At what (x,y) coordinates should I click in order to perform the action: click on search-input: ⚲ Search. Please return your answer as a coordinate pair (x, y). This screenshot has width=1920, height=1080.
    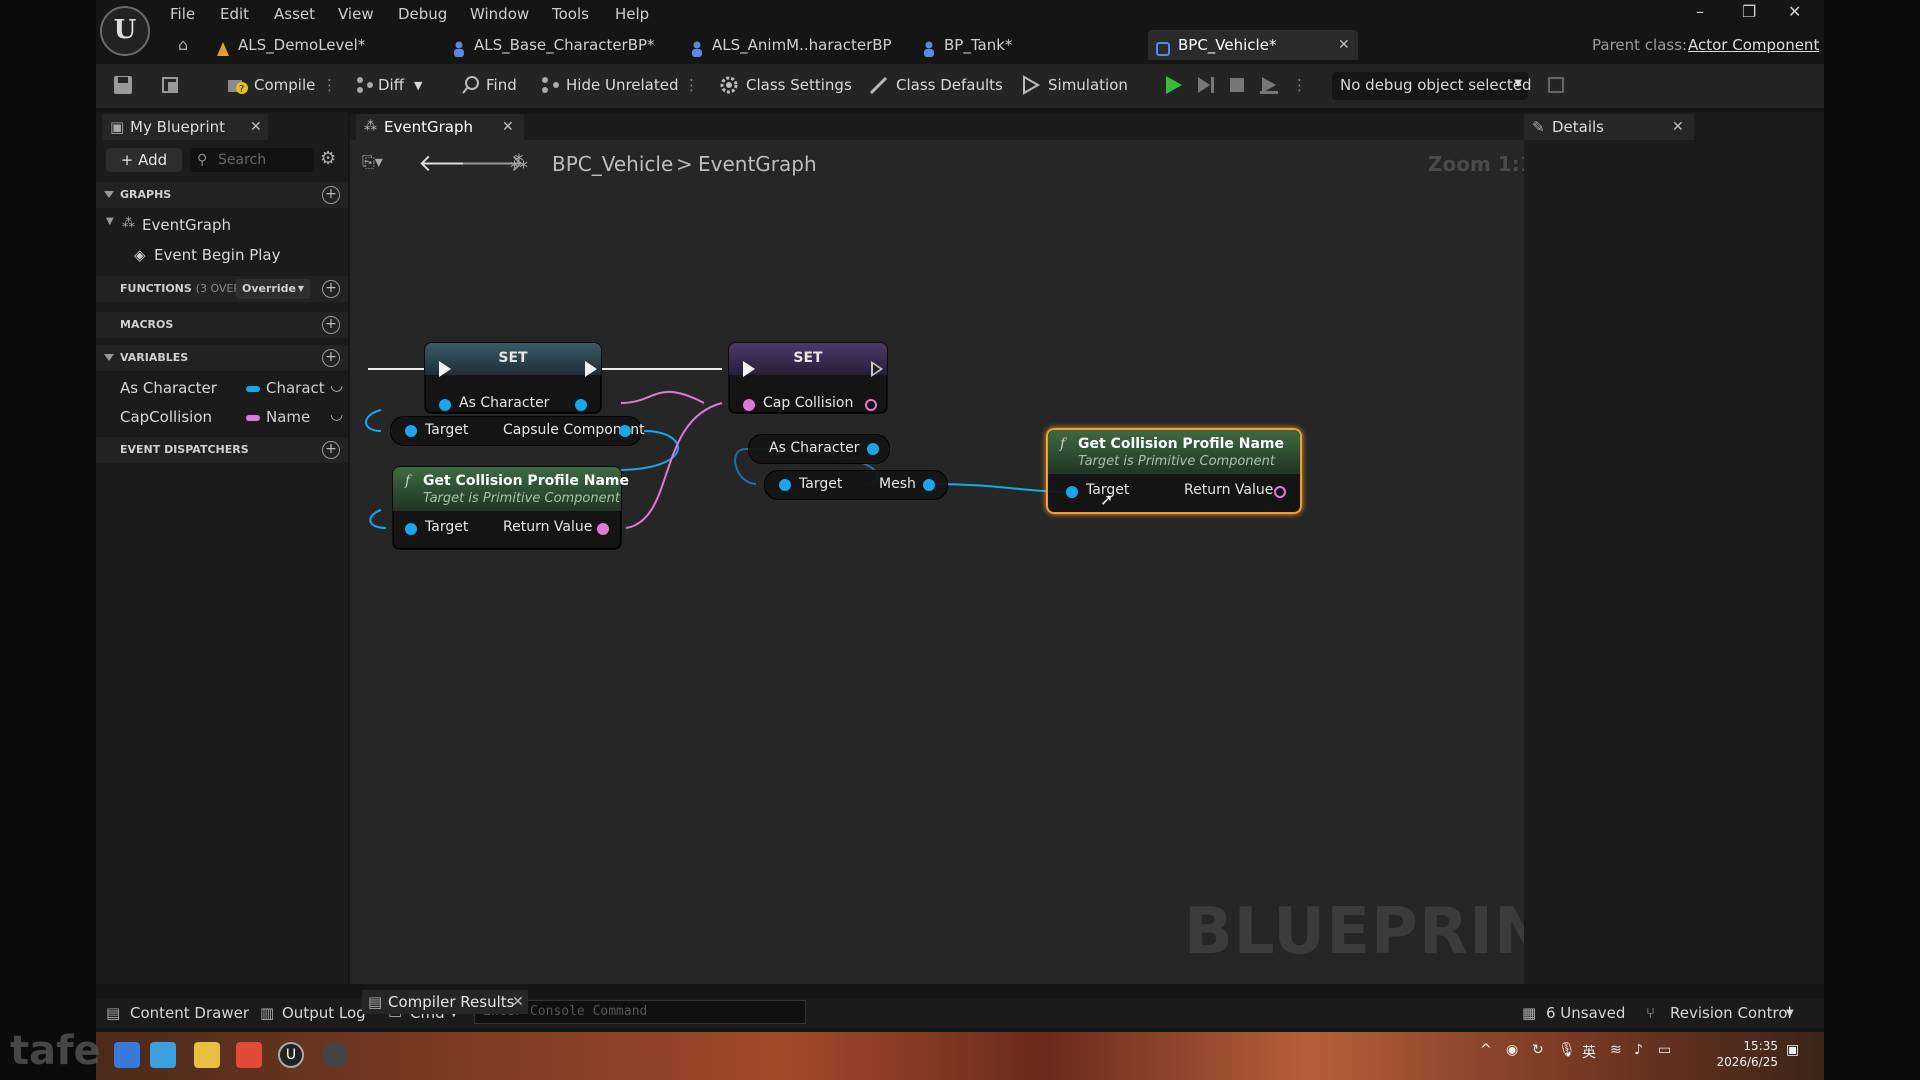
    Looking at the image, I should click on (252, 160).